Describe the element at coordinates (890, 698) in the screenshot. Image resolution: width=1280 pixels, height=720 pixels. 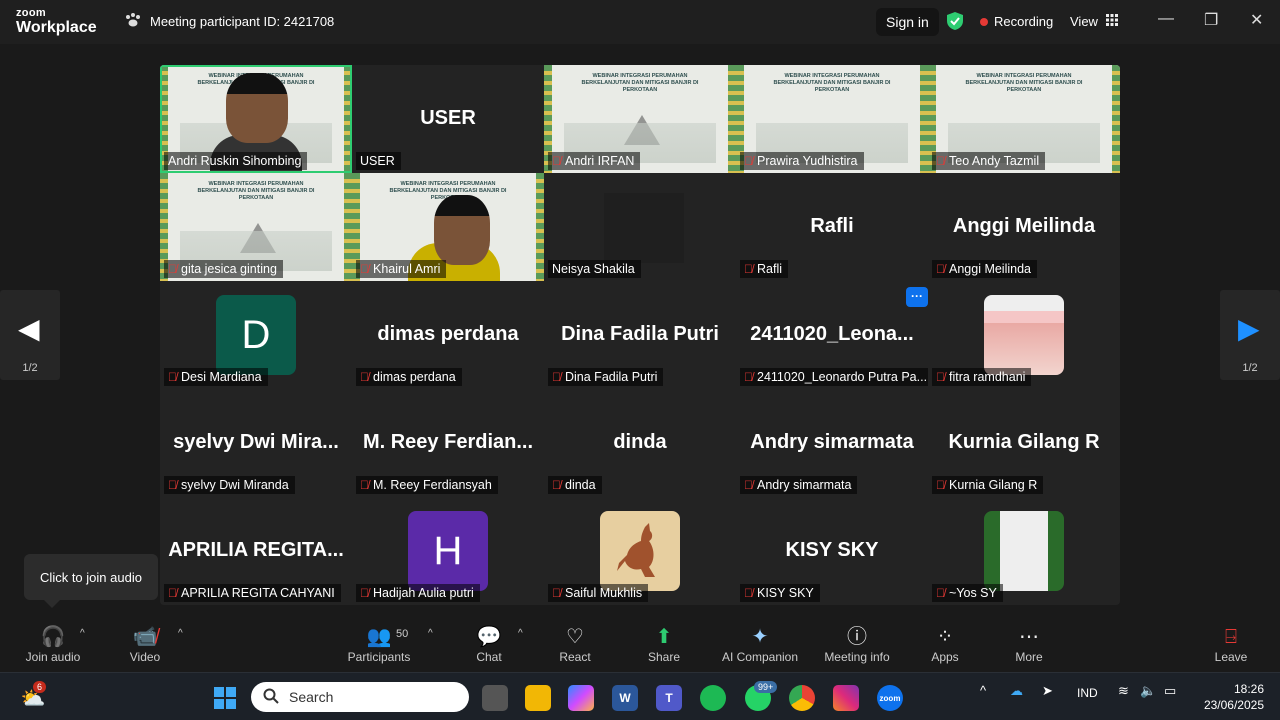
I see `zoom-app-icon: zoom` at that location.